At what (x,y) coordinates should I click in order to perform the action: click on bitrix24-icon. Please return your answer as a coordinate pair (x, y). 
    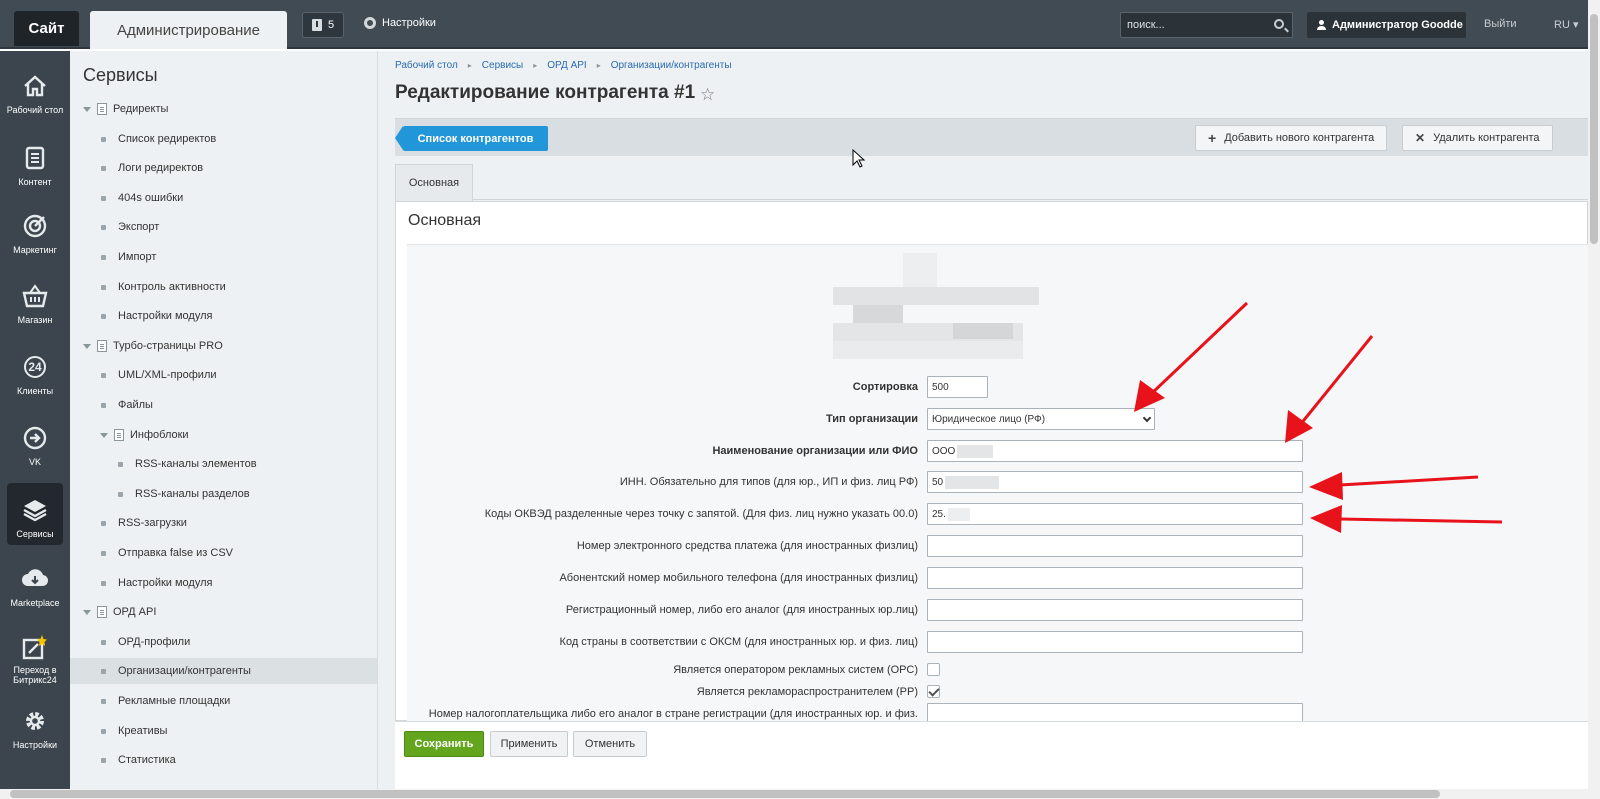
    Looking at the image, I should click on (35, 647).